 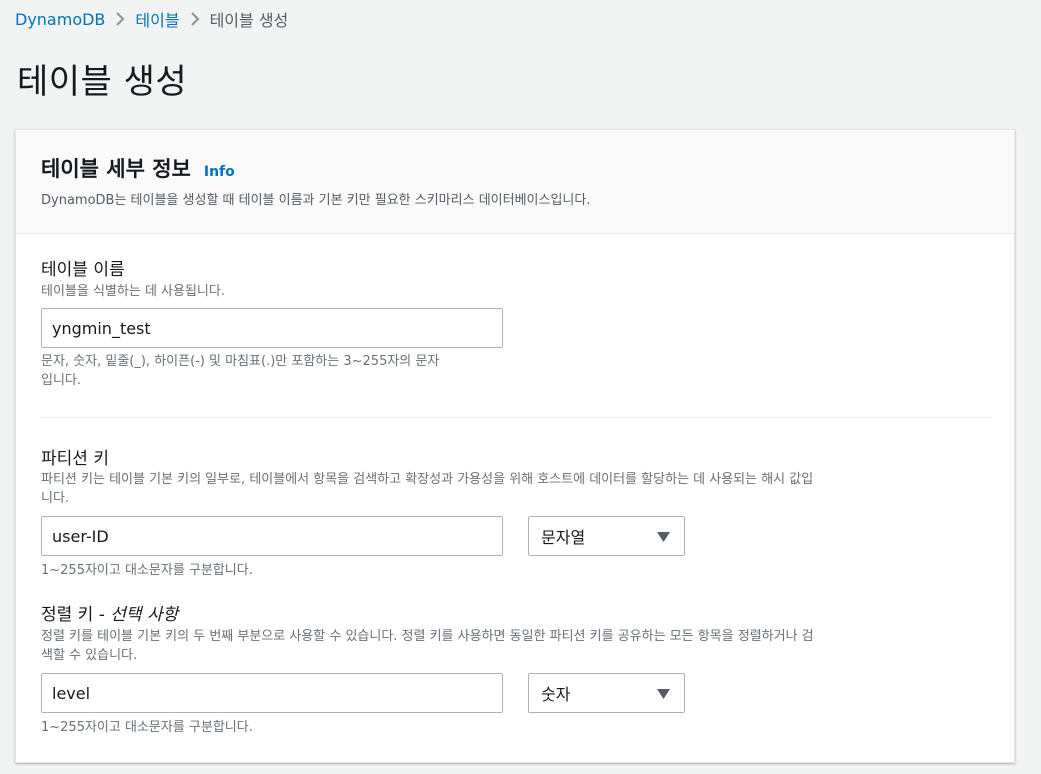 What do you see at coordinates (272, 328) in the screenshot?
I see `table-name-input` at bounding box center [272, 328].